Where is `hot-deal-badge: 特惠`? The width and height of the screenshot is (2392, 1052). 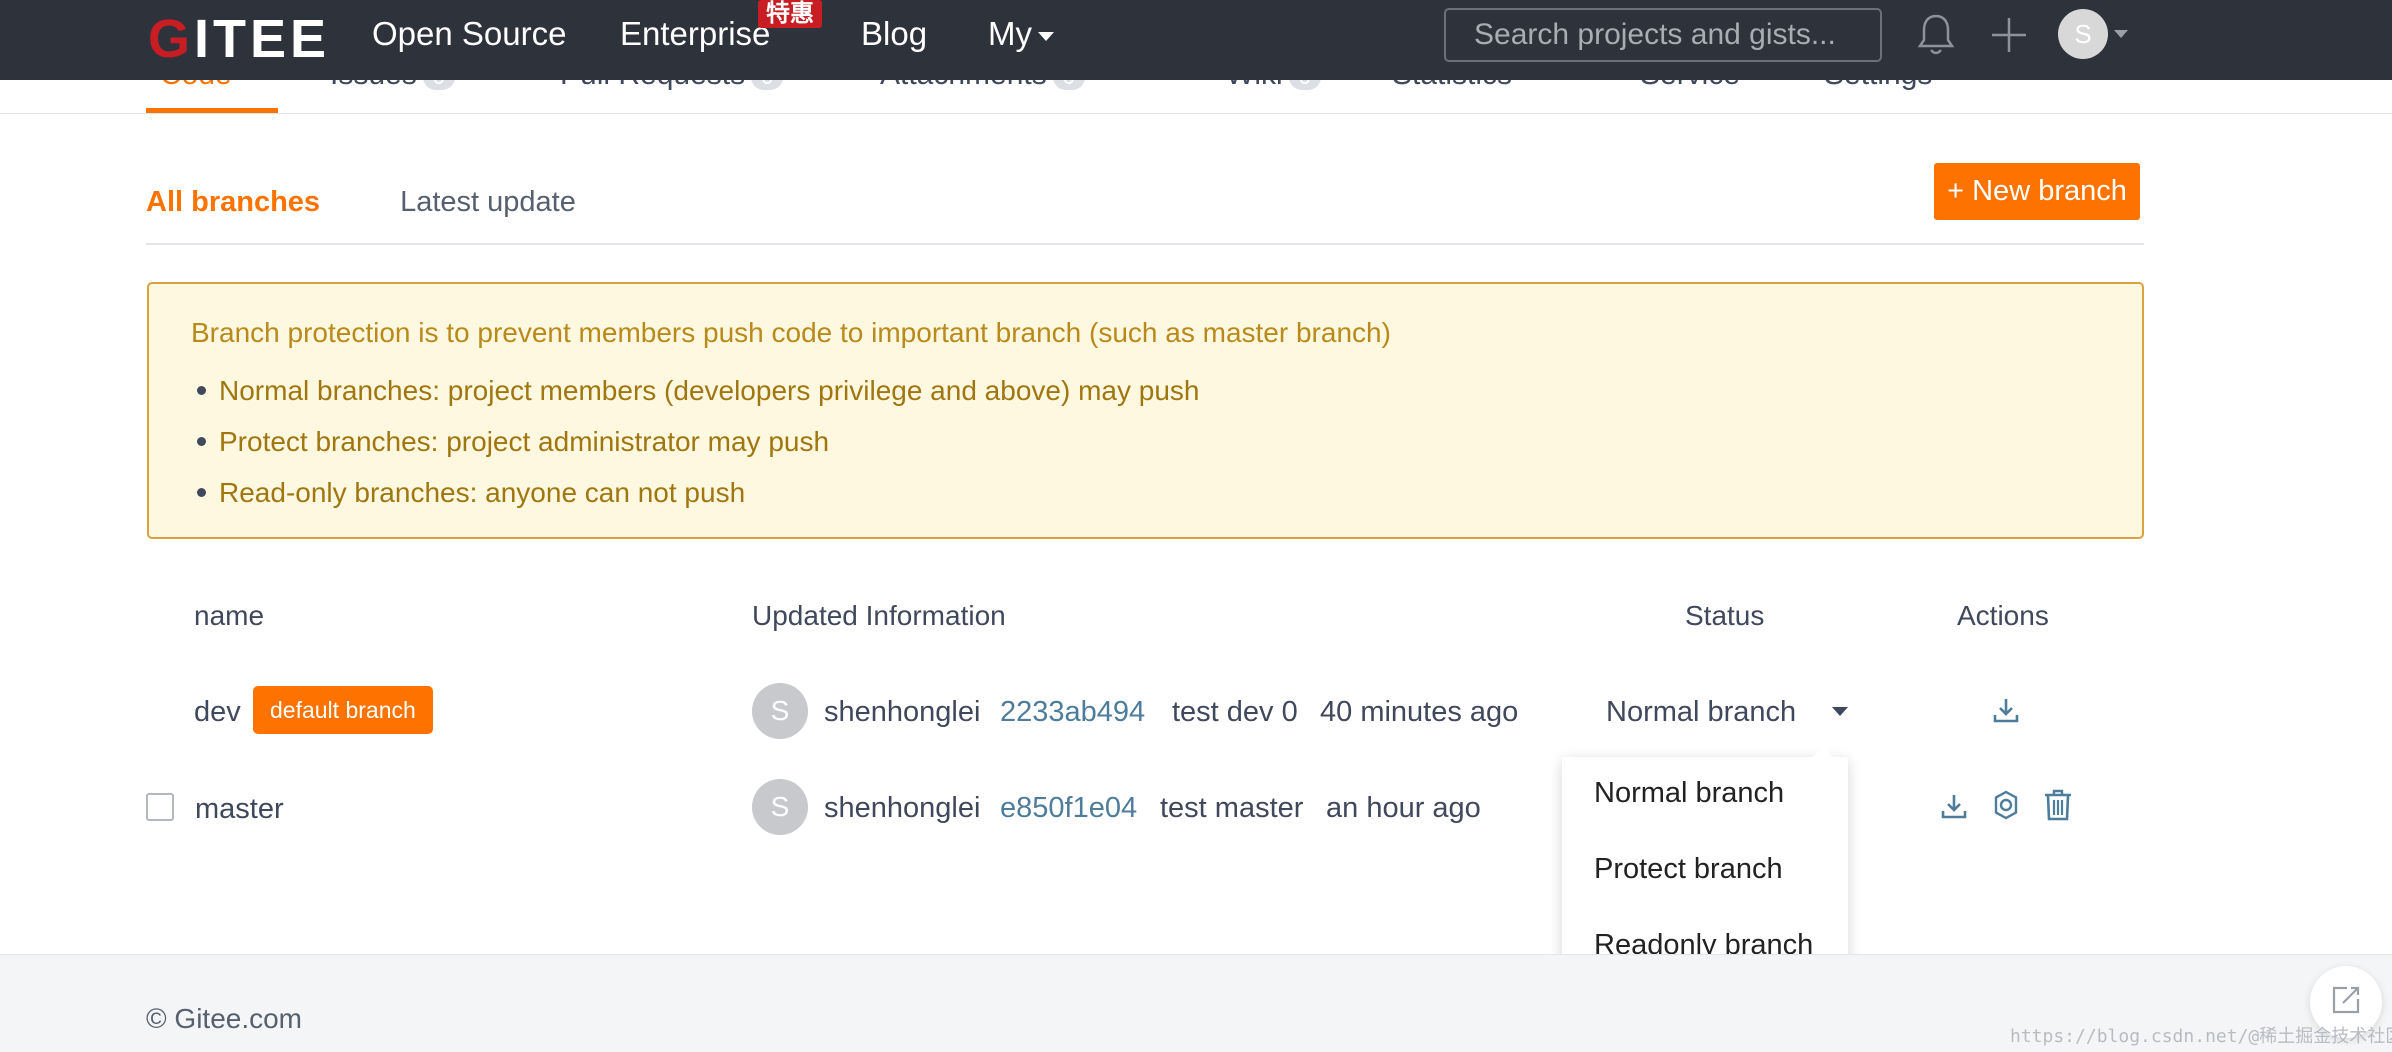
hot-deal-badge: 特惠 is located at coordinates (790, 14).